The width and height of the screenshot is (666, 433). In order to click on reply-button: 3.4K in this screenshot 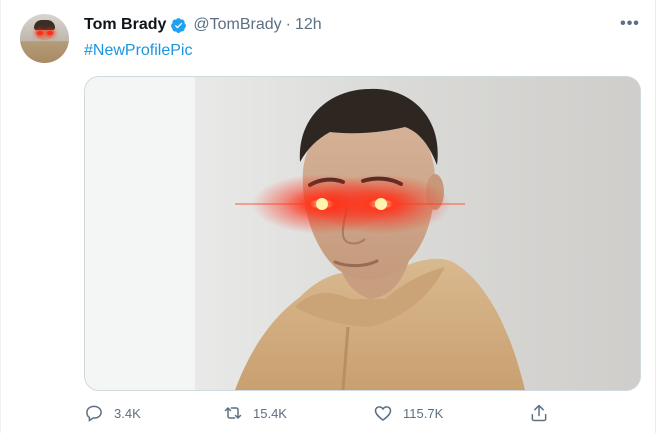, I will do `click(112, 413)`.